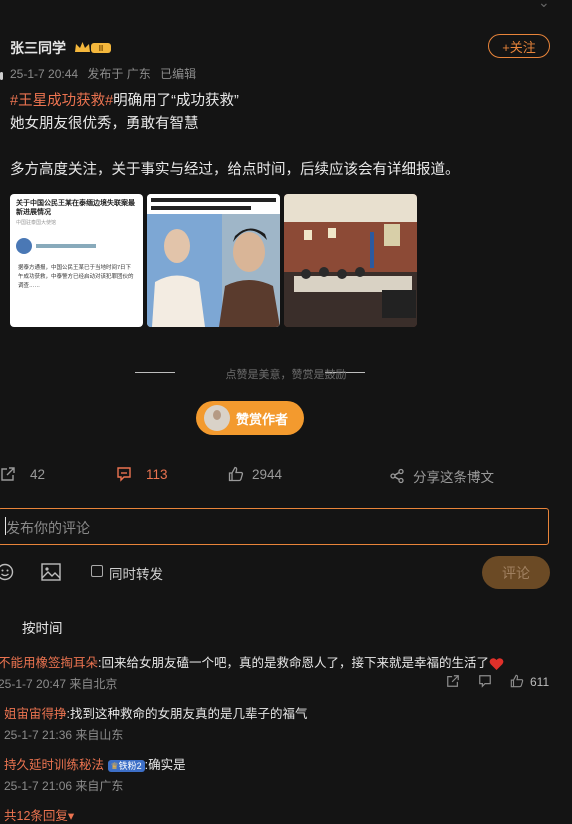 This screenshot has height=824, width=572. What do you see at coordinates (397, 476) in the screenshot?
I see `share-icon` at bounding box center [397, 476].